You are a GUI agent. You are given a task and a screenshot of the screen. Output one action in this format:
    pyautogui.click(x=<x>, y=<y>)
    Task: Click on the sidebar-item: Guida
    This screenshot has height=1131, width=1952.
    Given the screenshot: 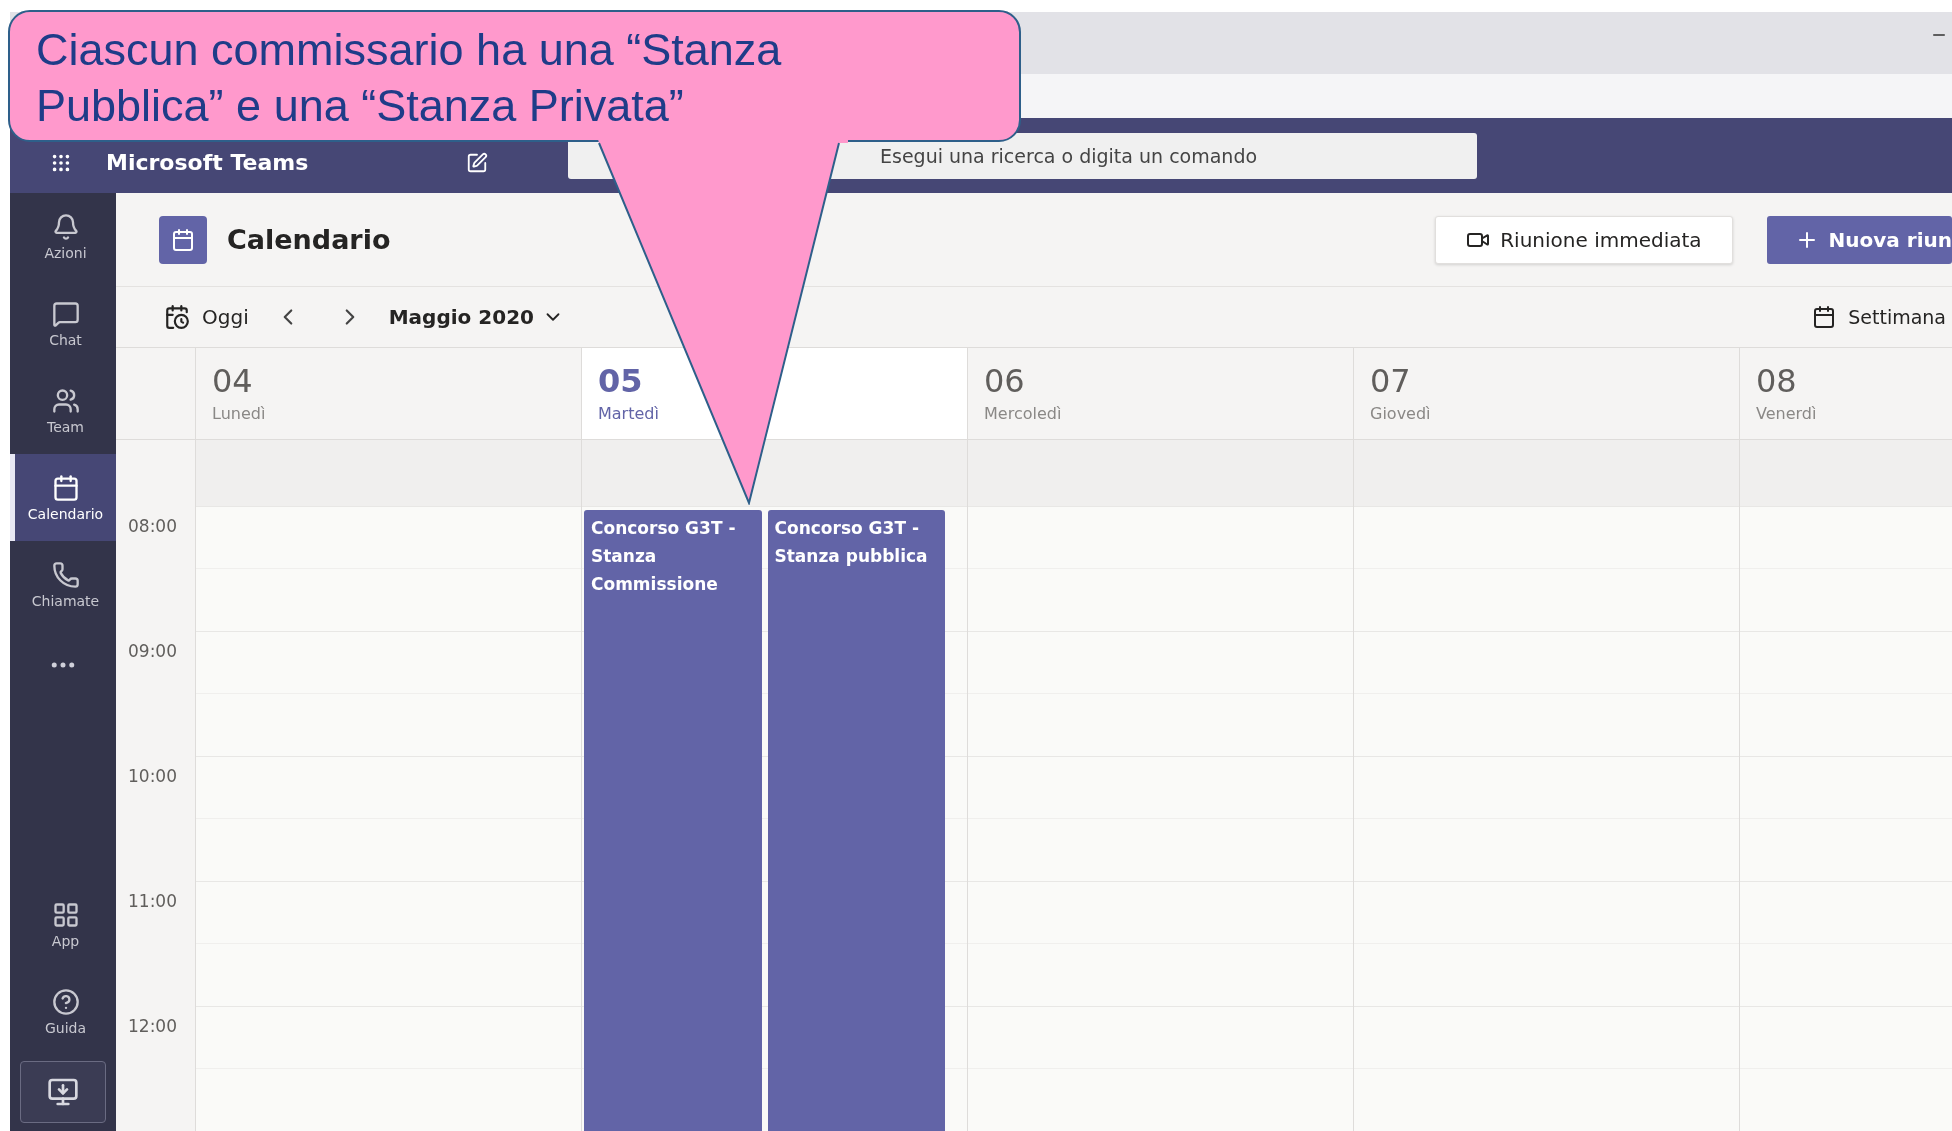 What is the action you would take?
    pyautogui.click(x=63, y=1011)
    